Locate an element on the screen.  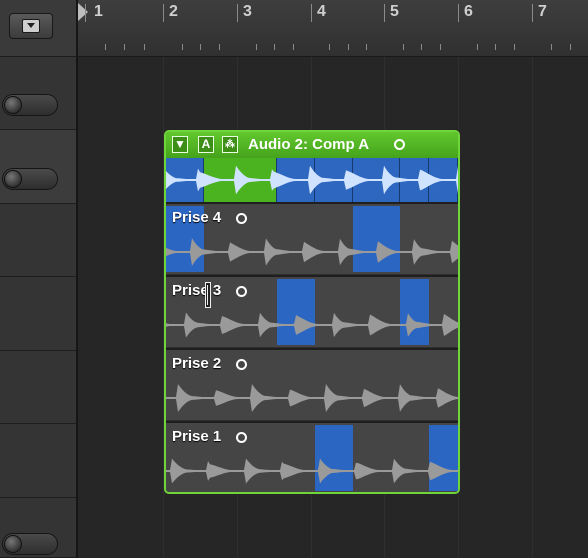
take-folder-header: ▼ A ⁂ Audio 2: Comp A is located at coordinates (312, 145).